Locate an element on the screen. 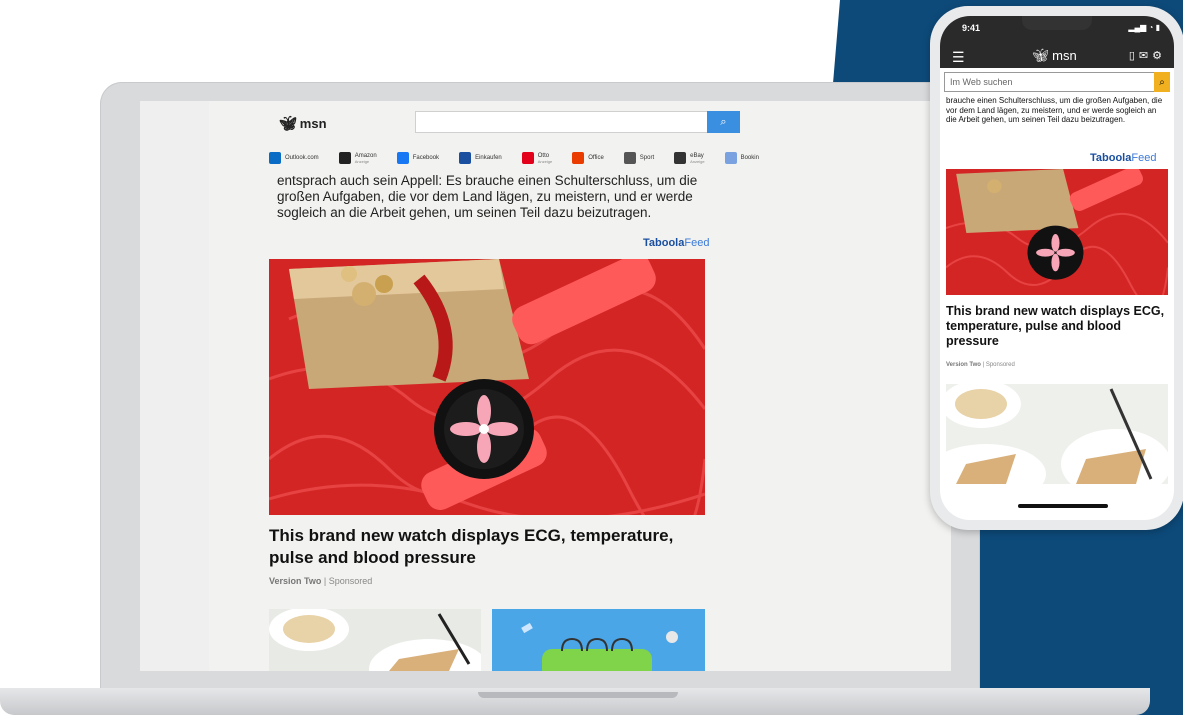 The height and width of the screenshot is (715, 1183). outlook-icon is located at coordinates (275, 158).